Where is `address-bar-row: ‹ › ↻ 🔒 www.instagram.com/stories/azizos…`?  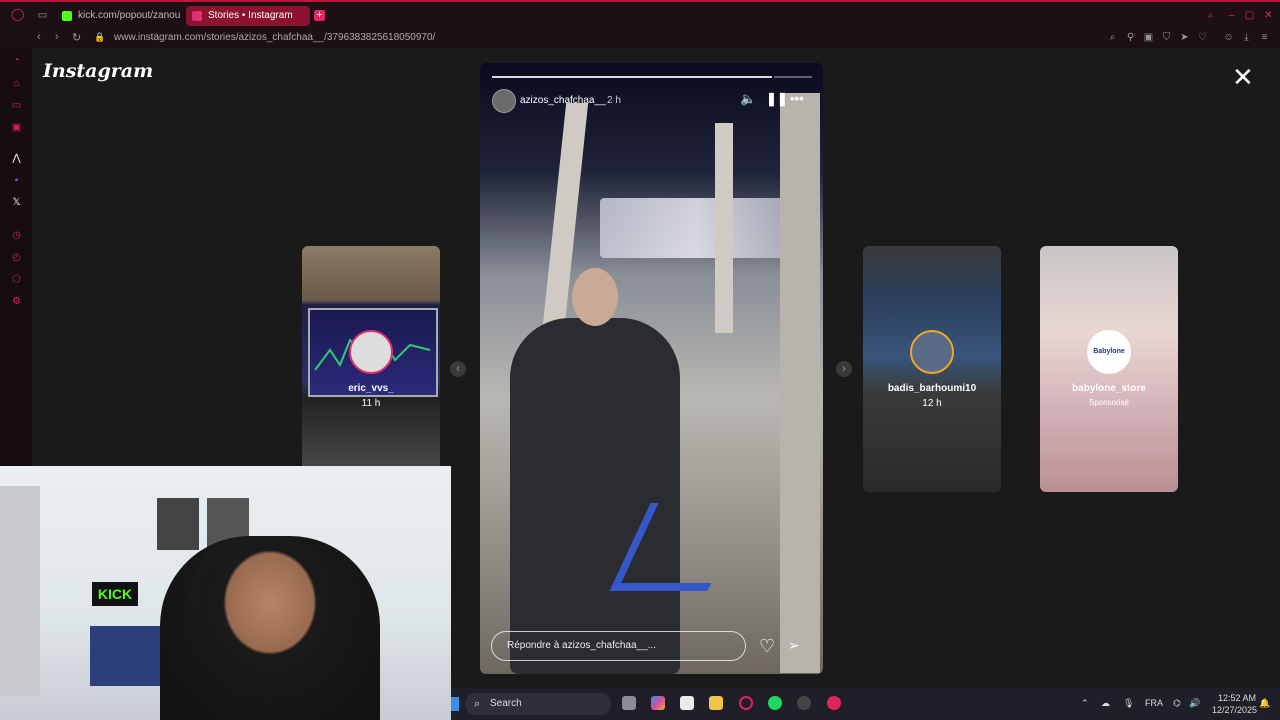 address-bar-row: ‹ › ↻ 🔒 www.instagram.com/stories/azizos… is located at coordinates (640, 38).